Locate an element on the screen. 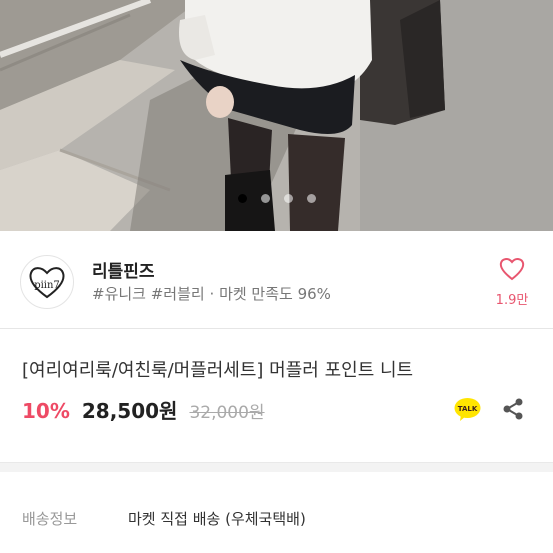  share-button is located at coordinates (513, 409).